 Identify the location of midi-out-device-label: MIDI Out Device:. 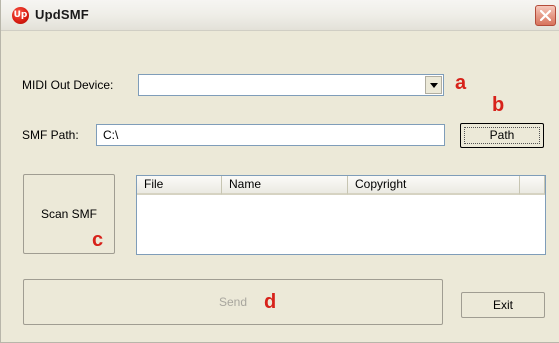
(68, 85).